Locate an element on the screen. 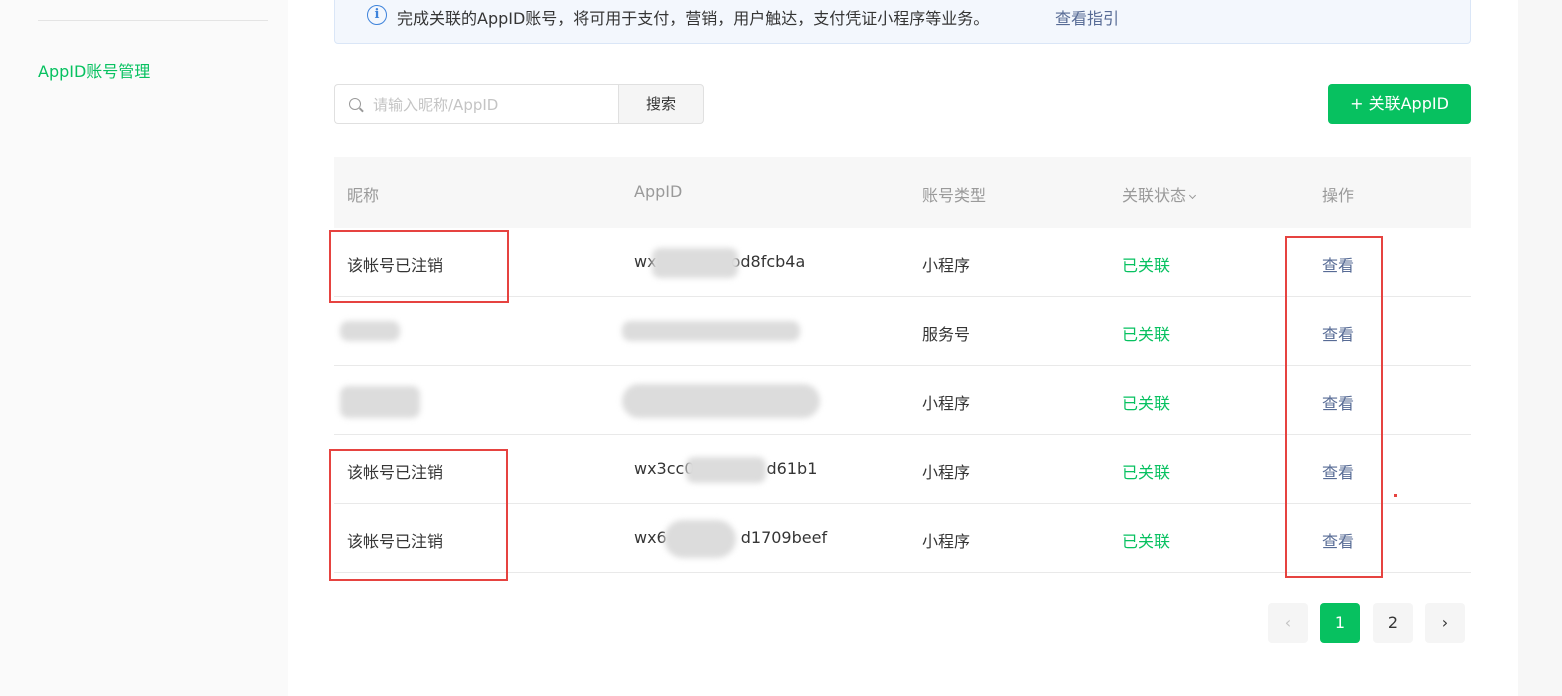  column-header-link-status: 关联状态 is located at coordinates (1159, 194).